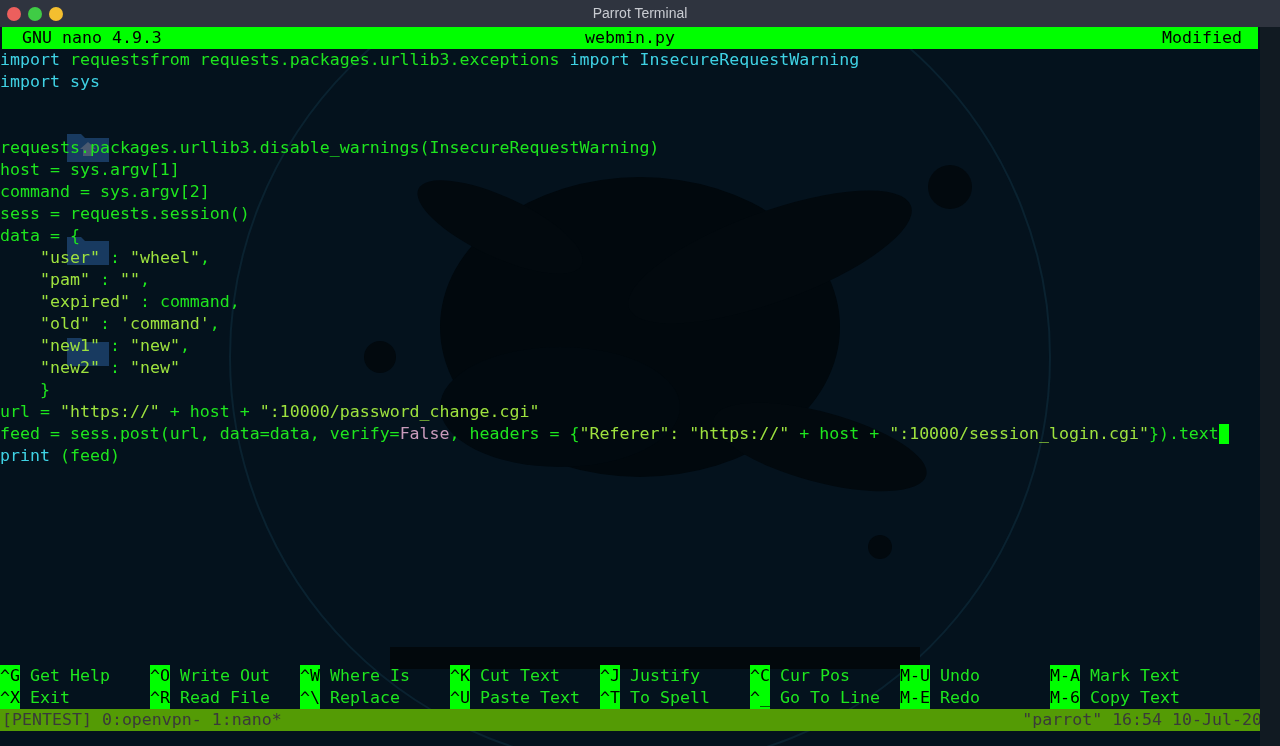 The height and width of the screenshot is (746, 1280). Describe the element at coordinates (610, 698) in the screenshot. I see `shortcut-key: ^T` at that location.